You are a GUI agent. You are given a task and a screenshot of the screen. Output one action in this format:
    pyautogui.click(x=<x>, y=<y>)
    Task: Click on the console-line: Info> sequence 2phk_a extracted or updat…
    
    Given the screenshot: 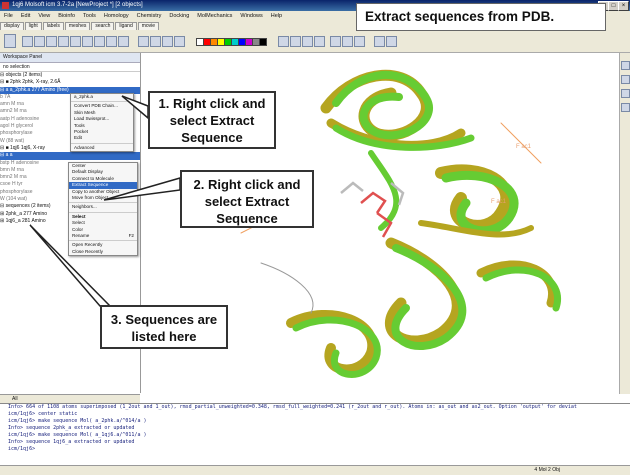 What is the action you would take?
    pyautogui.click(x=71, y=428)
    